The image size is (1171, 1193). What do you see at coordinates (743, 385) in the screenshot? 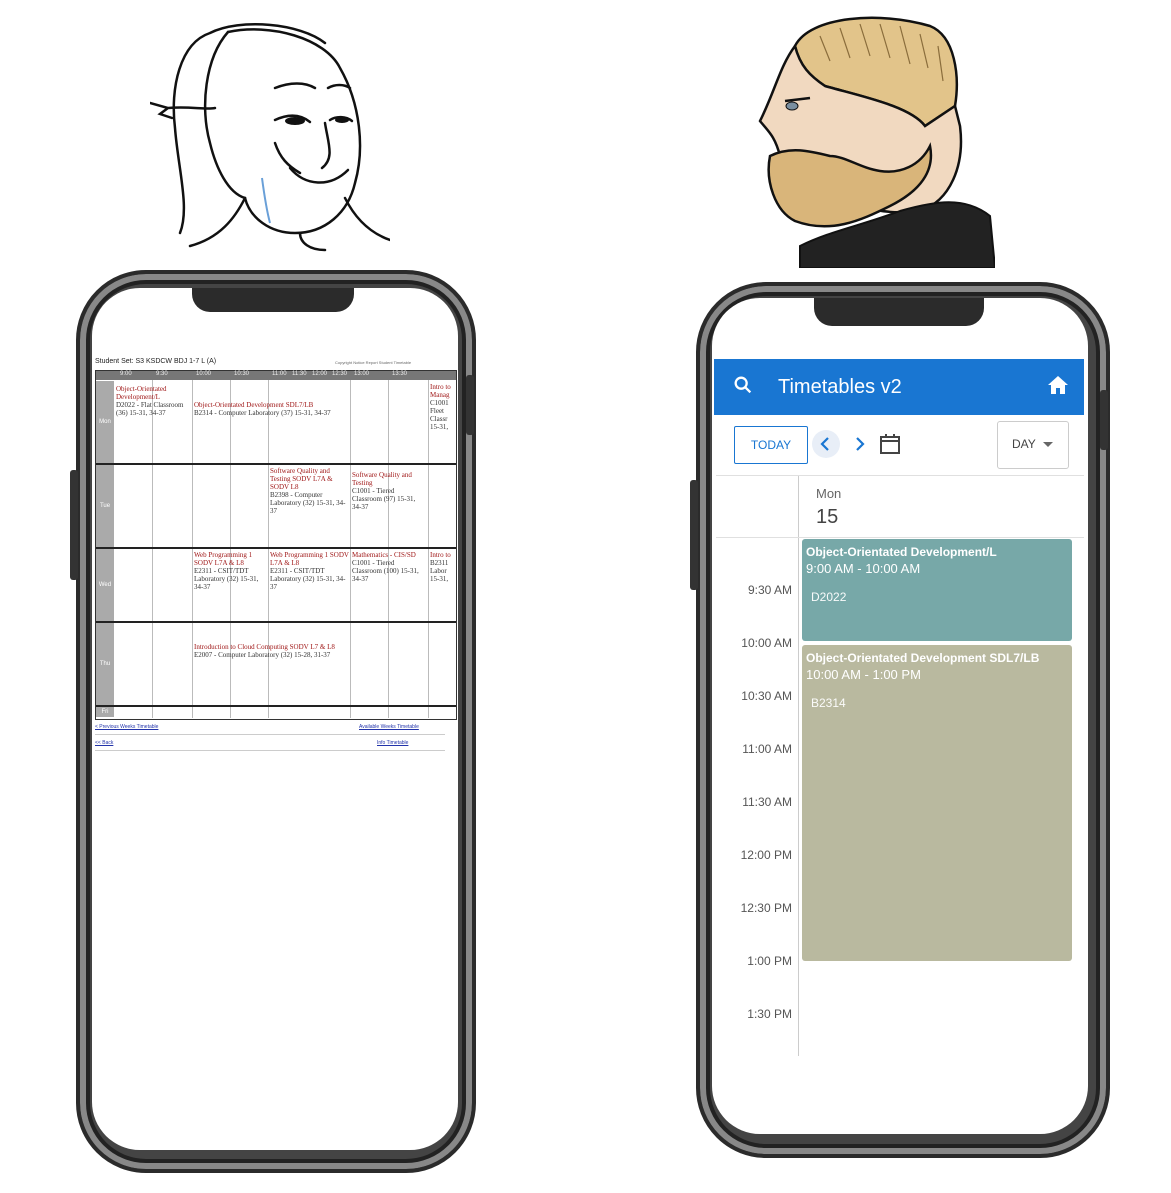
I see `search-icon` at bounding box center [743, 385].